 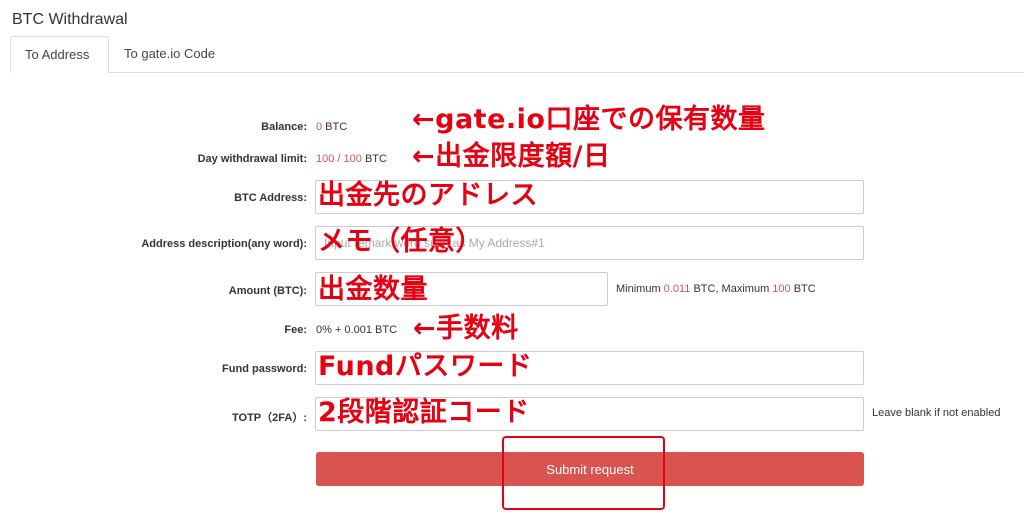 I want to click on day-limit-sep: /, so click(x=339, y=159).